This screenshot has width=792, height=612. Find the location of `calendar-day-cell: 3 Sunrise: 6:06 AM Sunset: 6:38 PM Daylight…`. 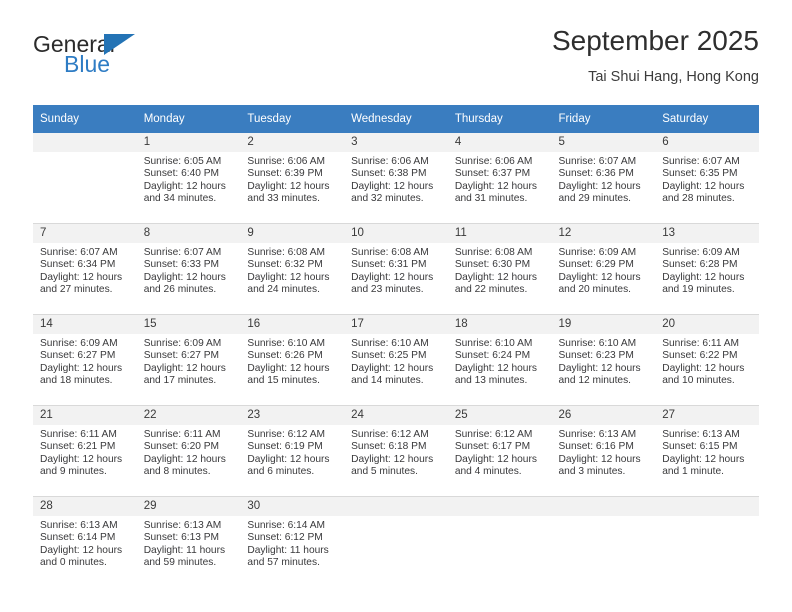

calendar-day-cell: 3 Sunrise: 6:06 AM Sunset: 6:38 PM Daylight… is located at coordinates (396, 178).